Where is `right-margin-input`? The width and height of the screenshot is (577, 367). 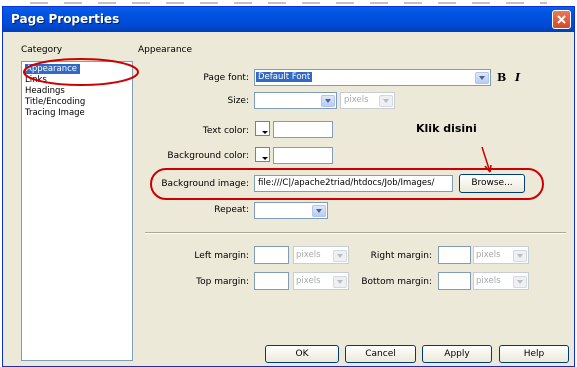
right-margin-input is located at coordinates (454, 255).